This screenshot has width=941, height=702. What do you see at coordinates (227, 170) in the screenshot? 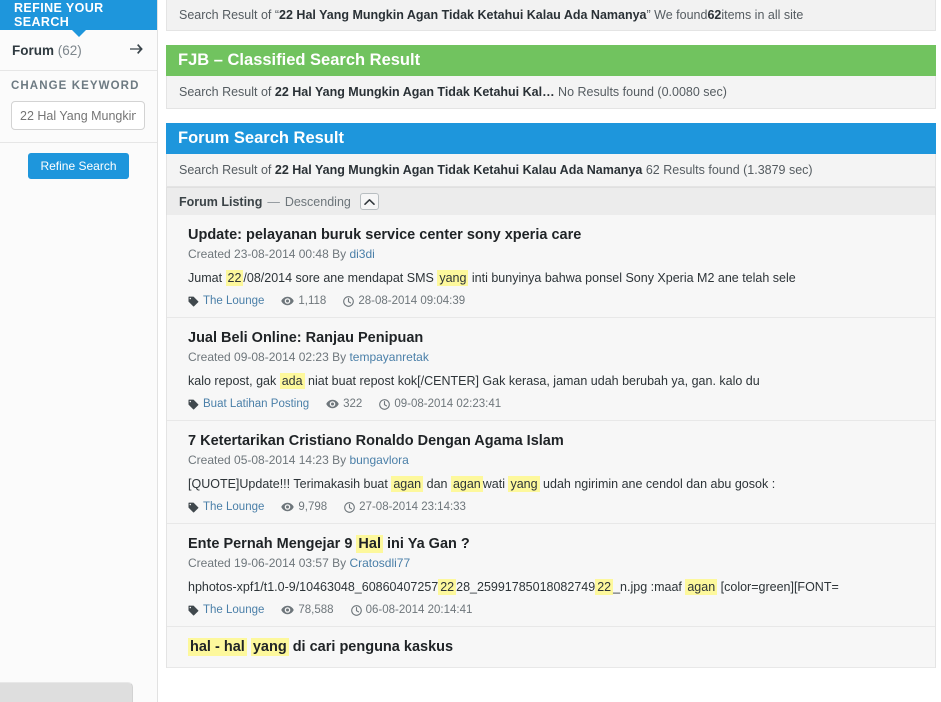
I see `forum-prefix: Search Result of` at bounding box center [227, 170].